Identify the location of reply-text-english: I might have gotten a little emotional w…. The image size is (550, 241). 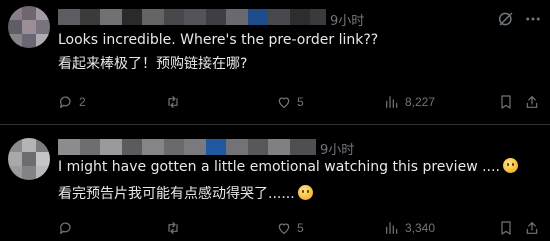
(288, 167).